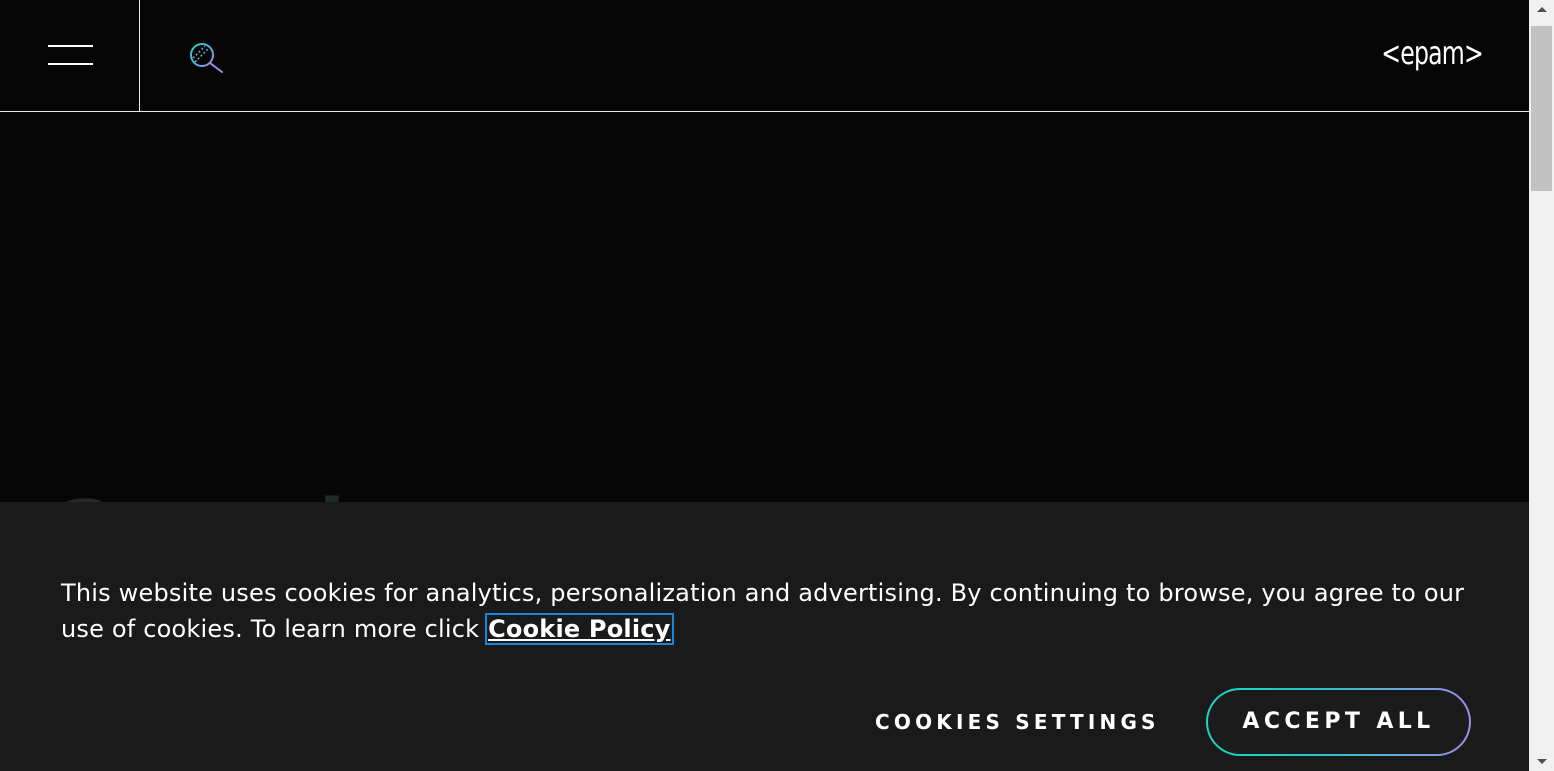 This screenshot has height=771, width=1554. Describe the element at coordinates (1541, 108) in the screenshot. I see `scrollbar-thumb` at that location.